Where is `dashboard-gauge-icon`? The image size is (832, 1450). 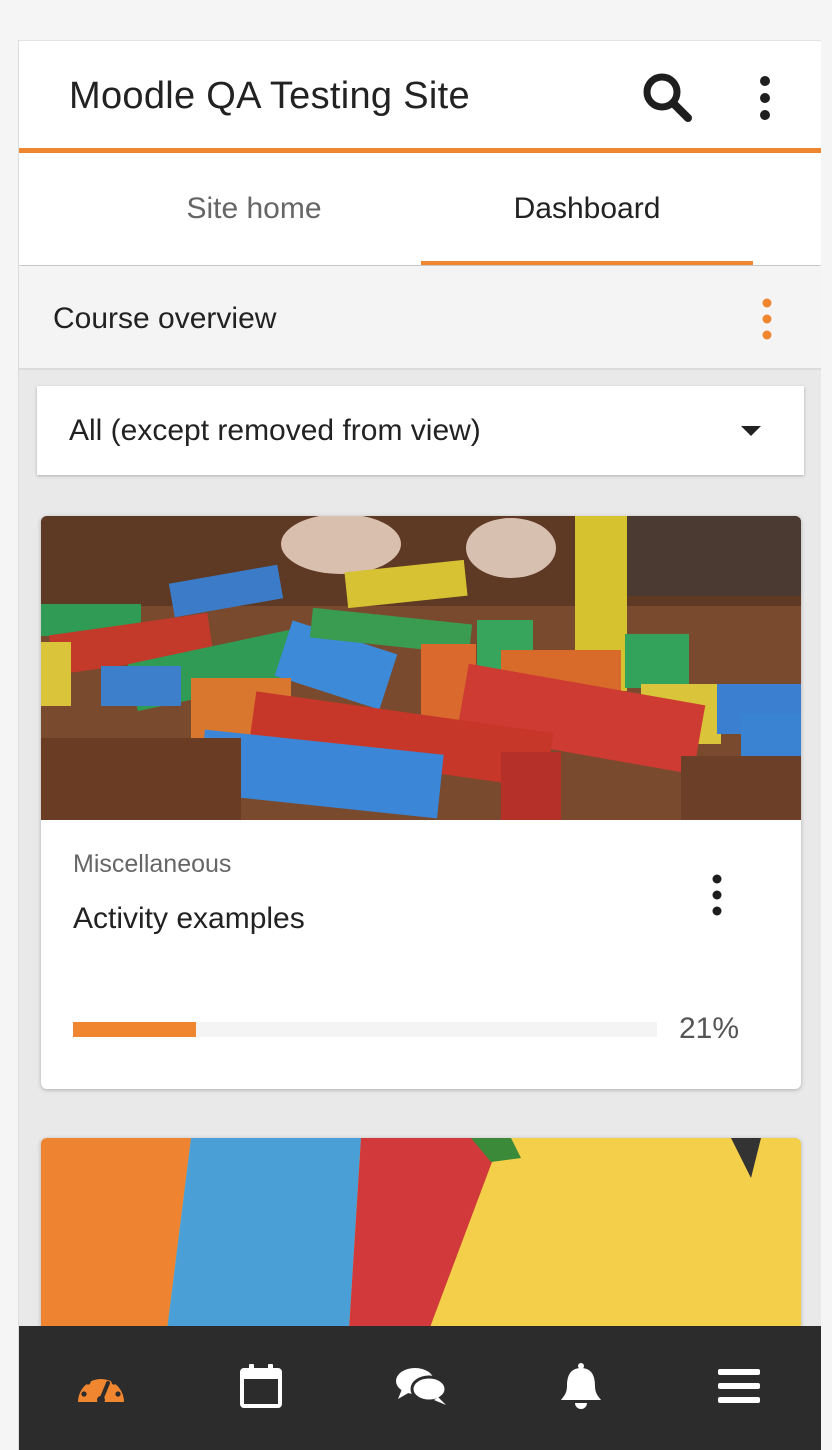 dashboard-gauge-icon is located at coordinates (101, 1388).